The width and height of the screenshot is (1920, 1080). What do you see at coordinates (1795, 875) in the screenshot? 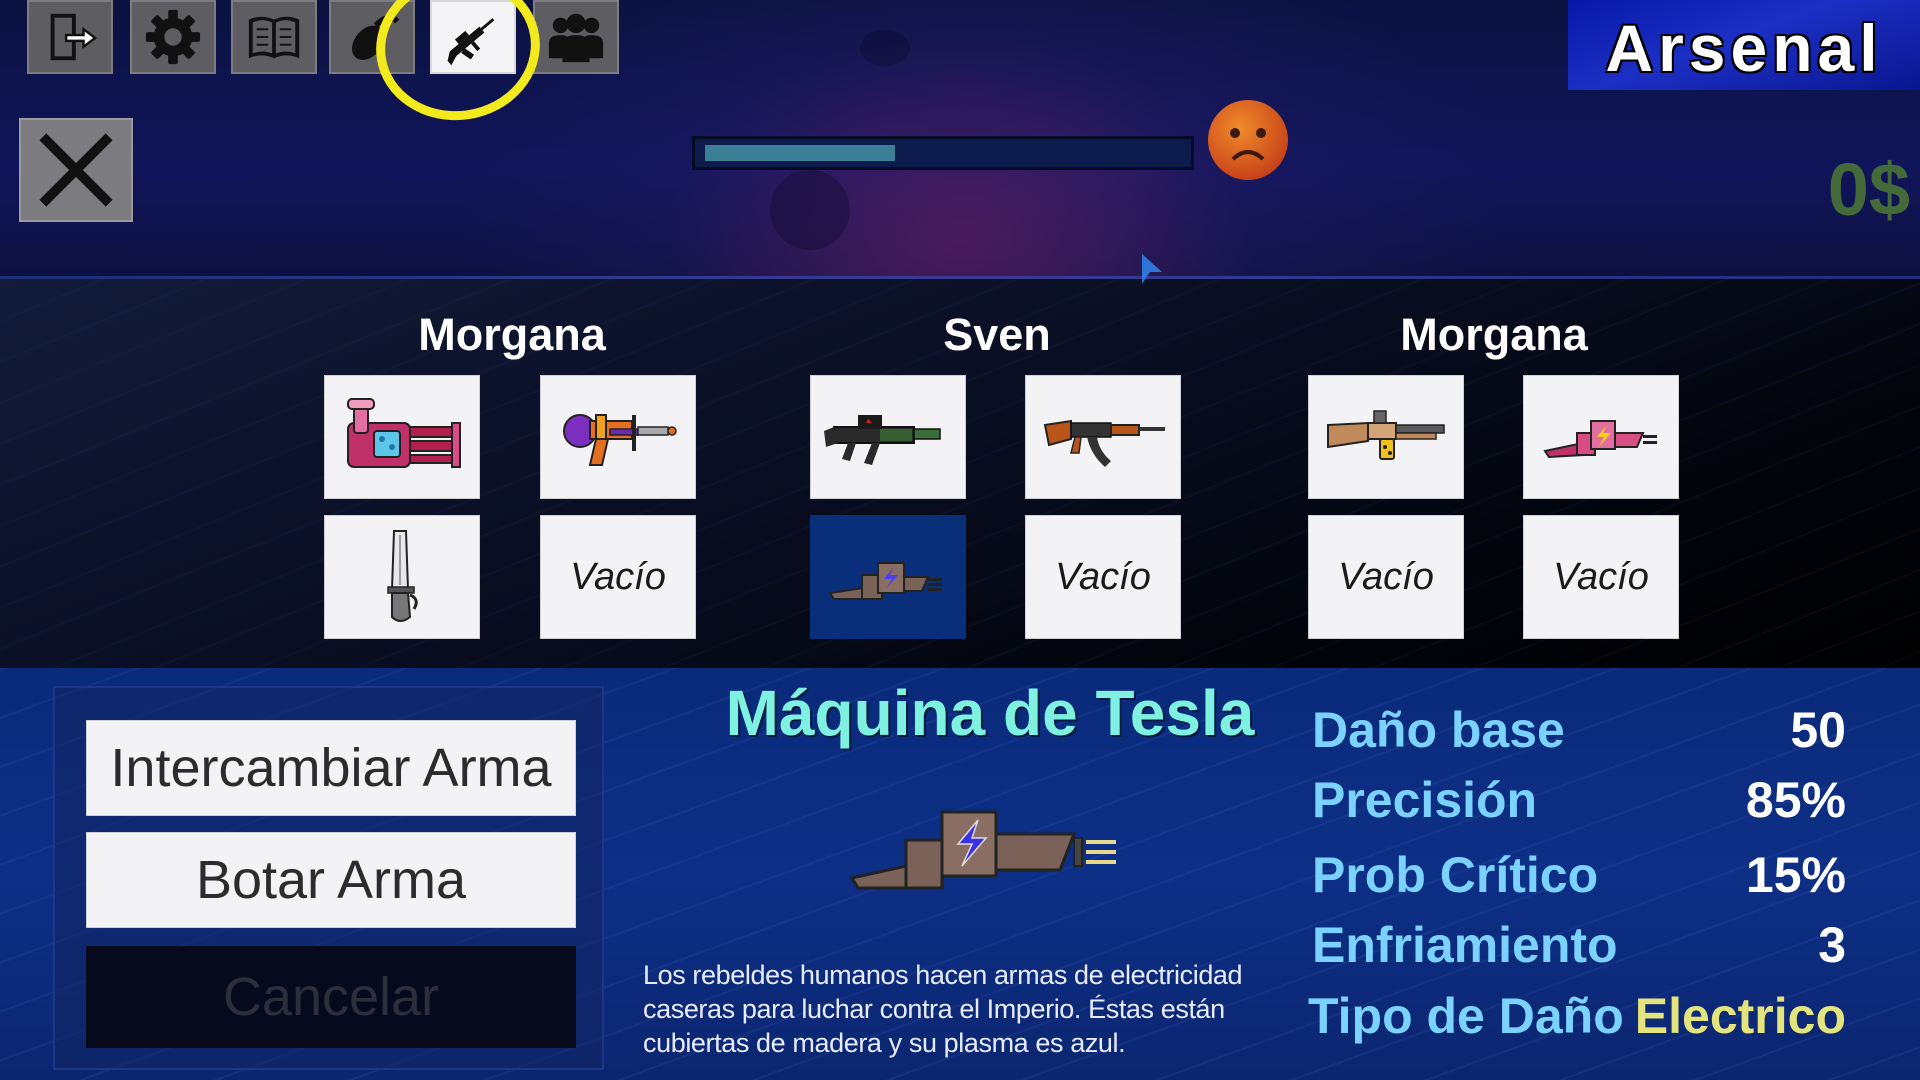
I see `stat-value-crit: 15%` at bounding box center [1795, 875].